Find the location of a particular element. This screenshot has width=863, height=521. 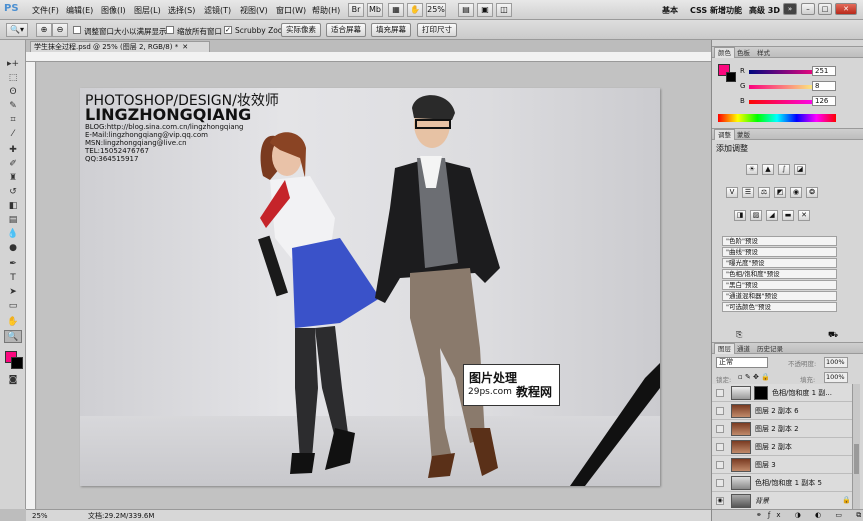

photo-filter-icon: ◉ is located at coordinates (796, 192).